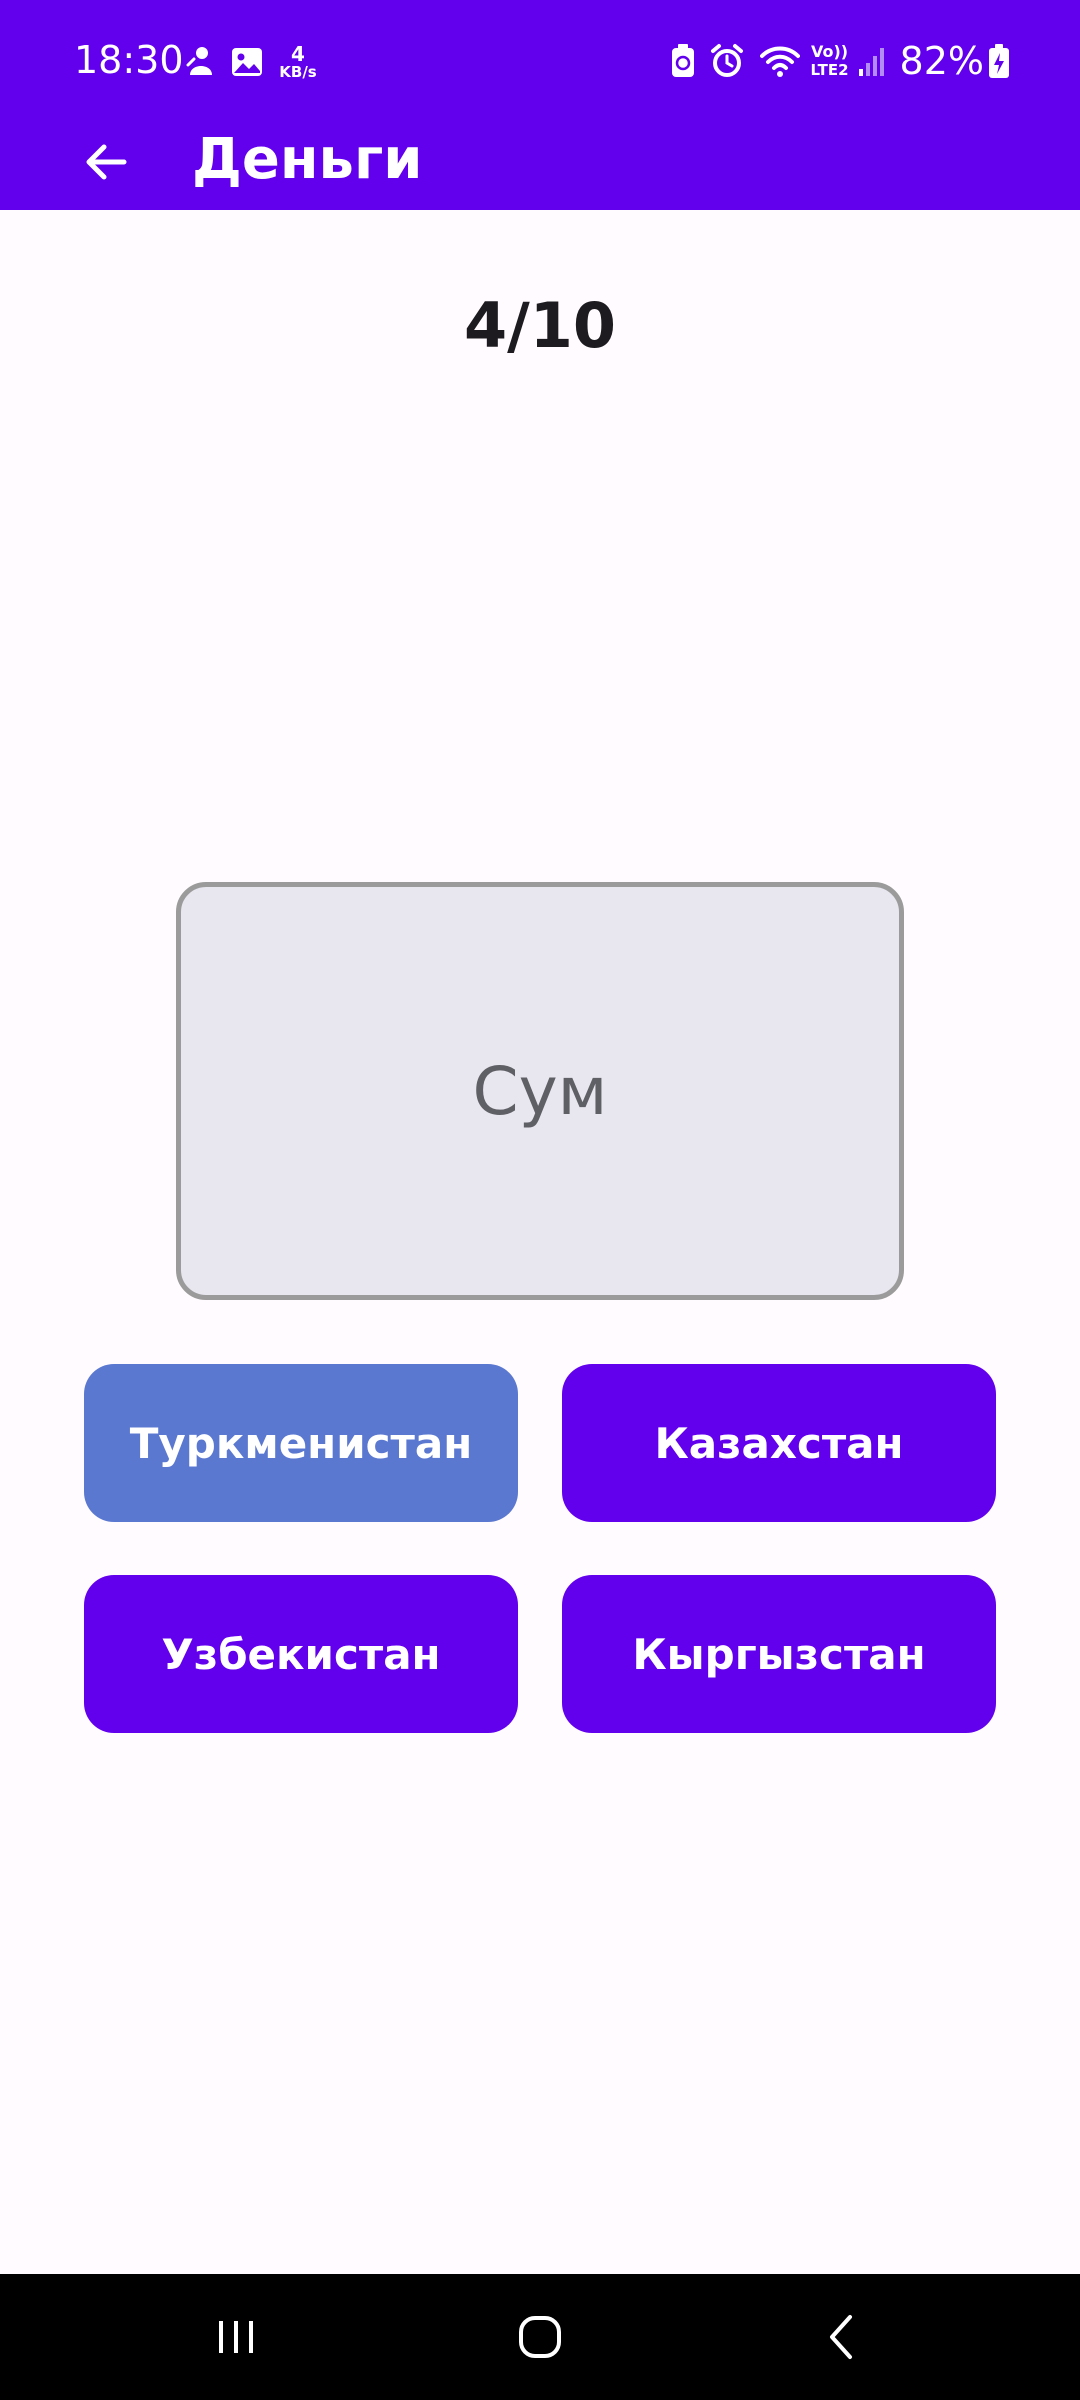 Image resolution: width=1080 pixels, height=2400 pixels. I want to click on lte-label: LTE2, so click(829, 70).